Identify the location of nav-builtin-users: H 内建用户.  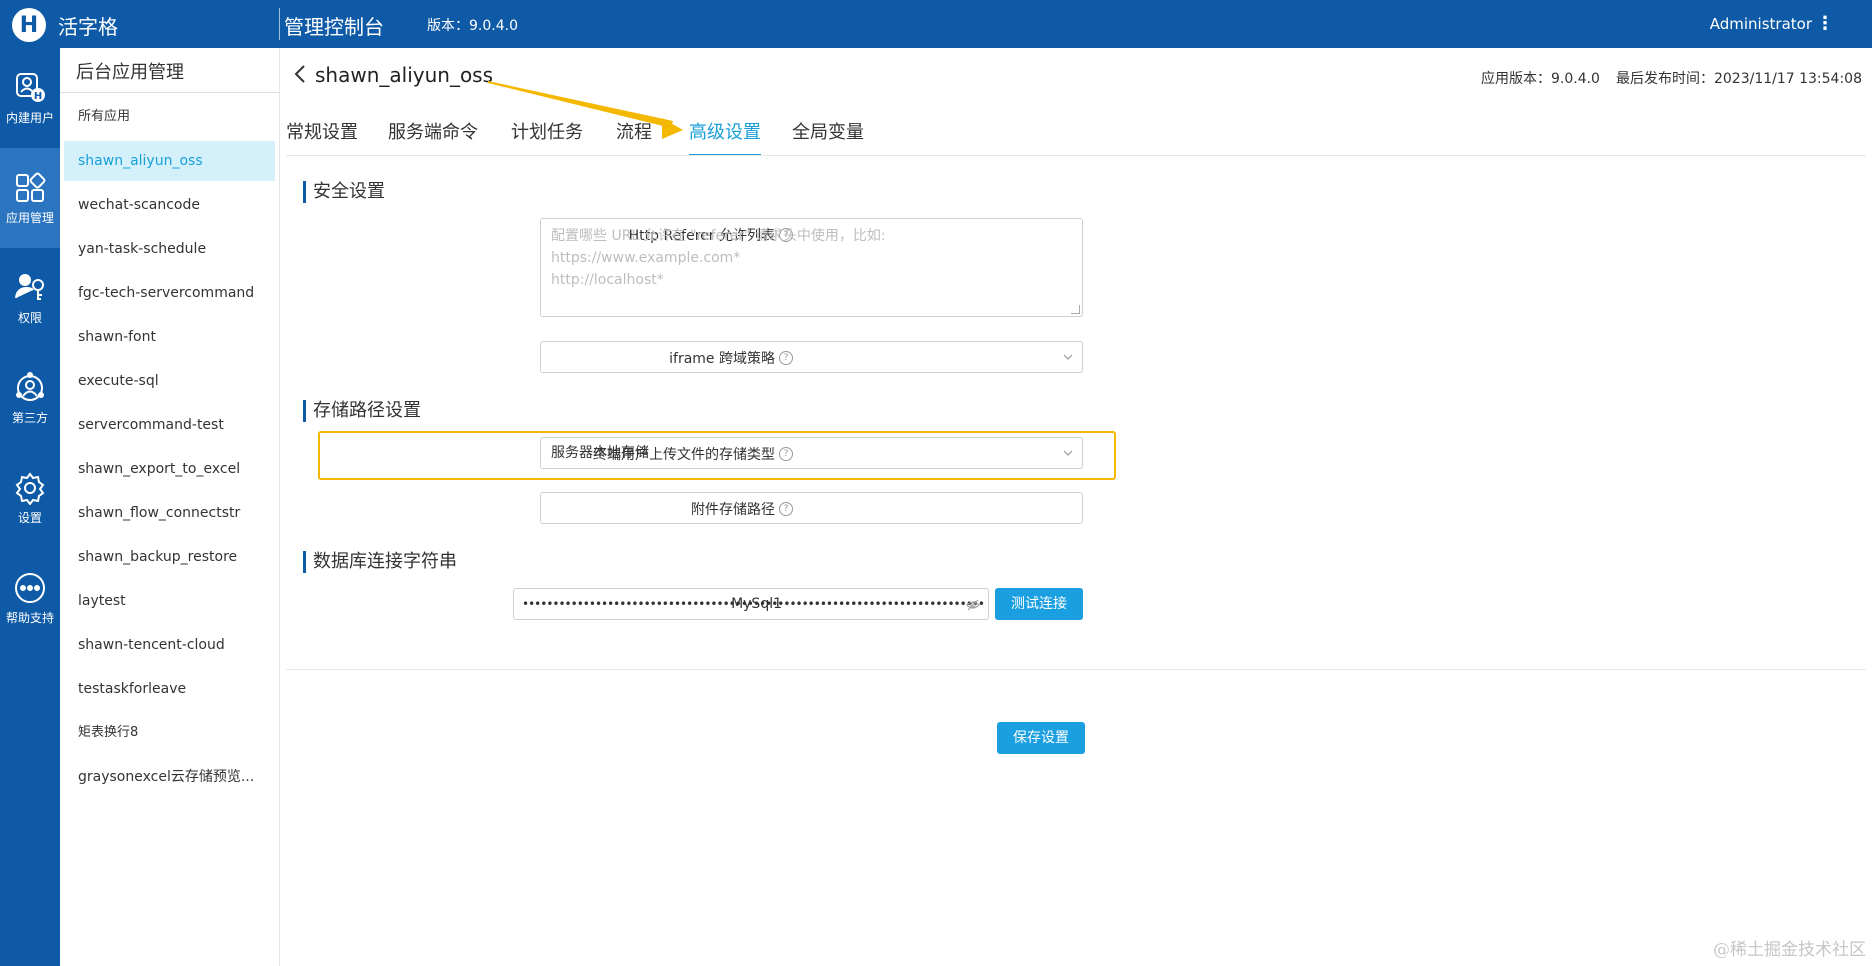
(30, 98).